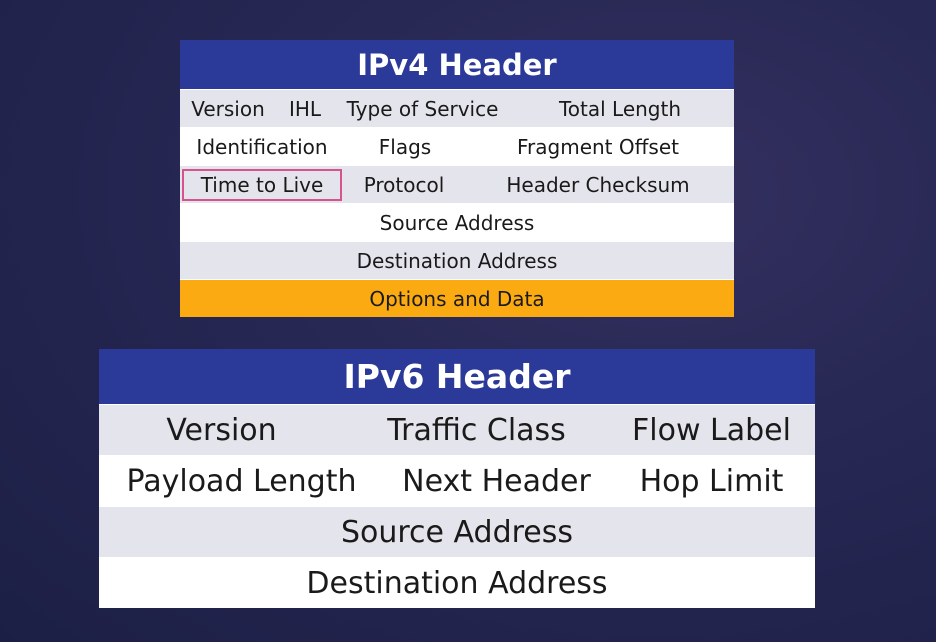  What do you see at coordinates (404, 184) in the screenshot?
I see `ipv4-field-protocol: Protocol` at bounding box center [404, 184].